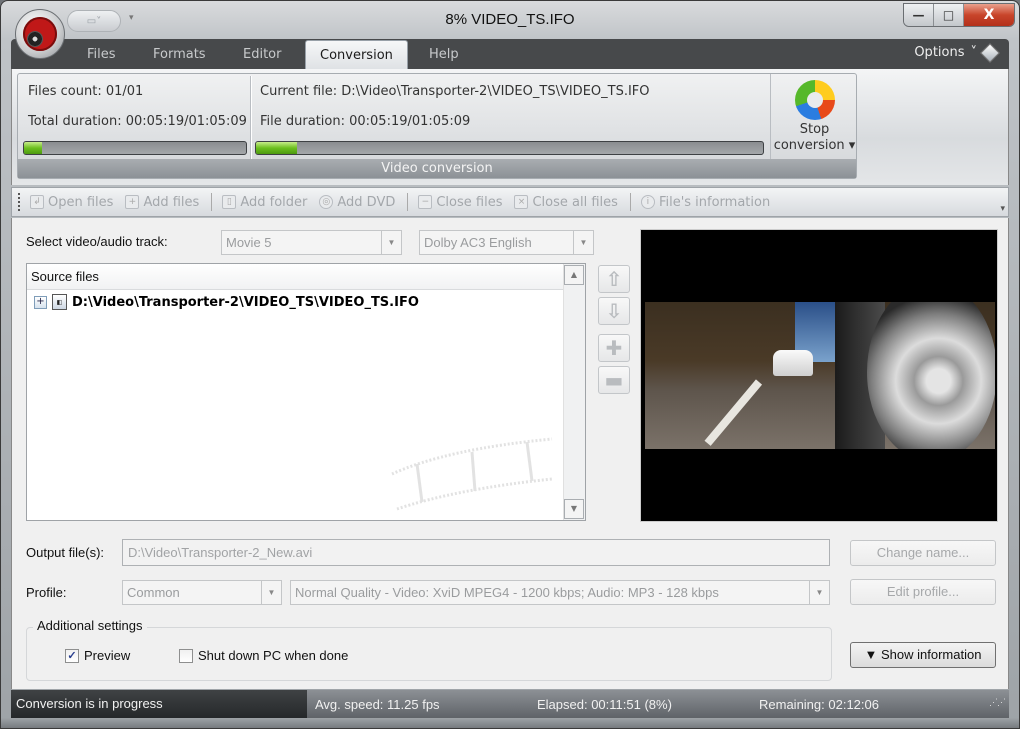  What do you see at coordinates (819, 704) in the screenshot?
I see `remaining-time: Remaining: 02:12:06` at bounding box center [819, 704].